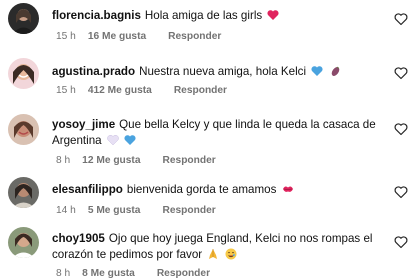 This screenshot has width=420, height=280. Describe the element at coordinates (142, 210) in the screenshot. I see `comment-meta: 14 h 5 Me gusta Responder` at that location.